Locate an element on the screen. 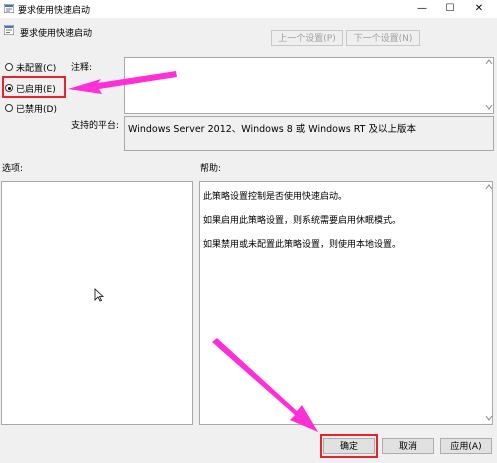 Image resolution: width=497 pixels, height=463 pixels. options-label: 选项: is located at coordinates (13, 169).